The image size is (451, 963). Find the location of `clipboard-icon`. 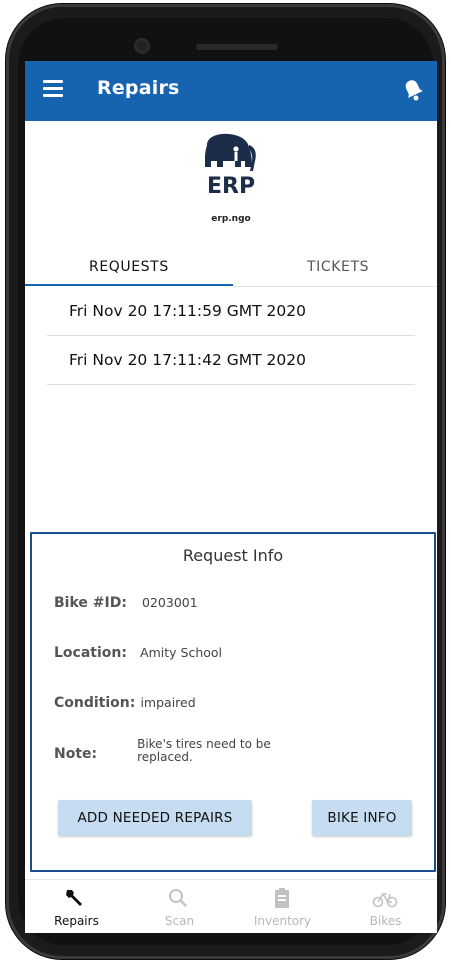

clipboard-icon is located at coordinates (282, 898).